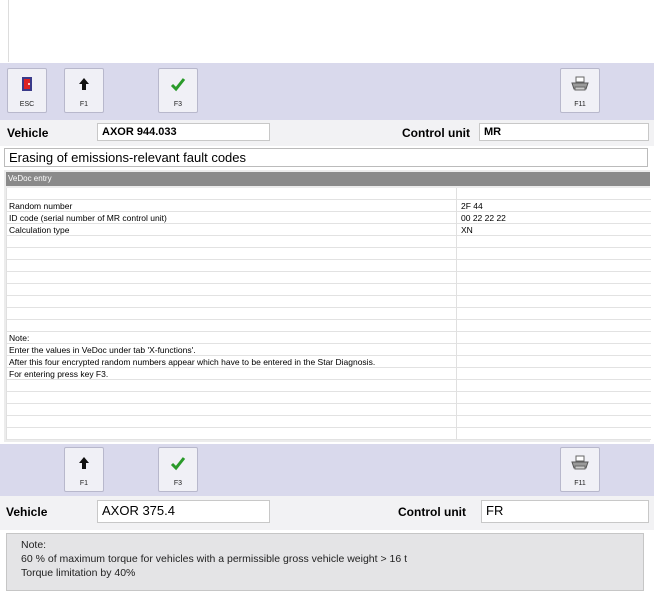  I want to click on table-row: Note:, so click(329, 338).